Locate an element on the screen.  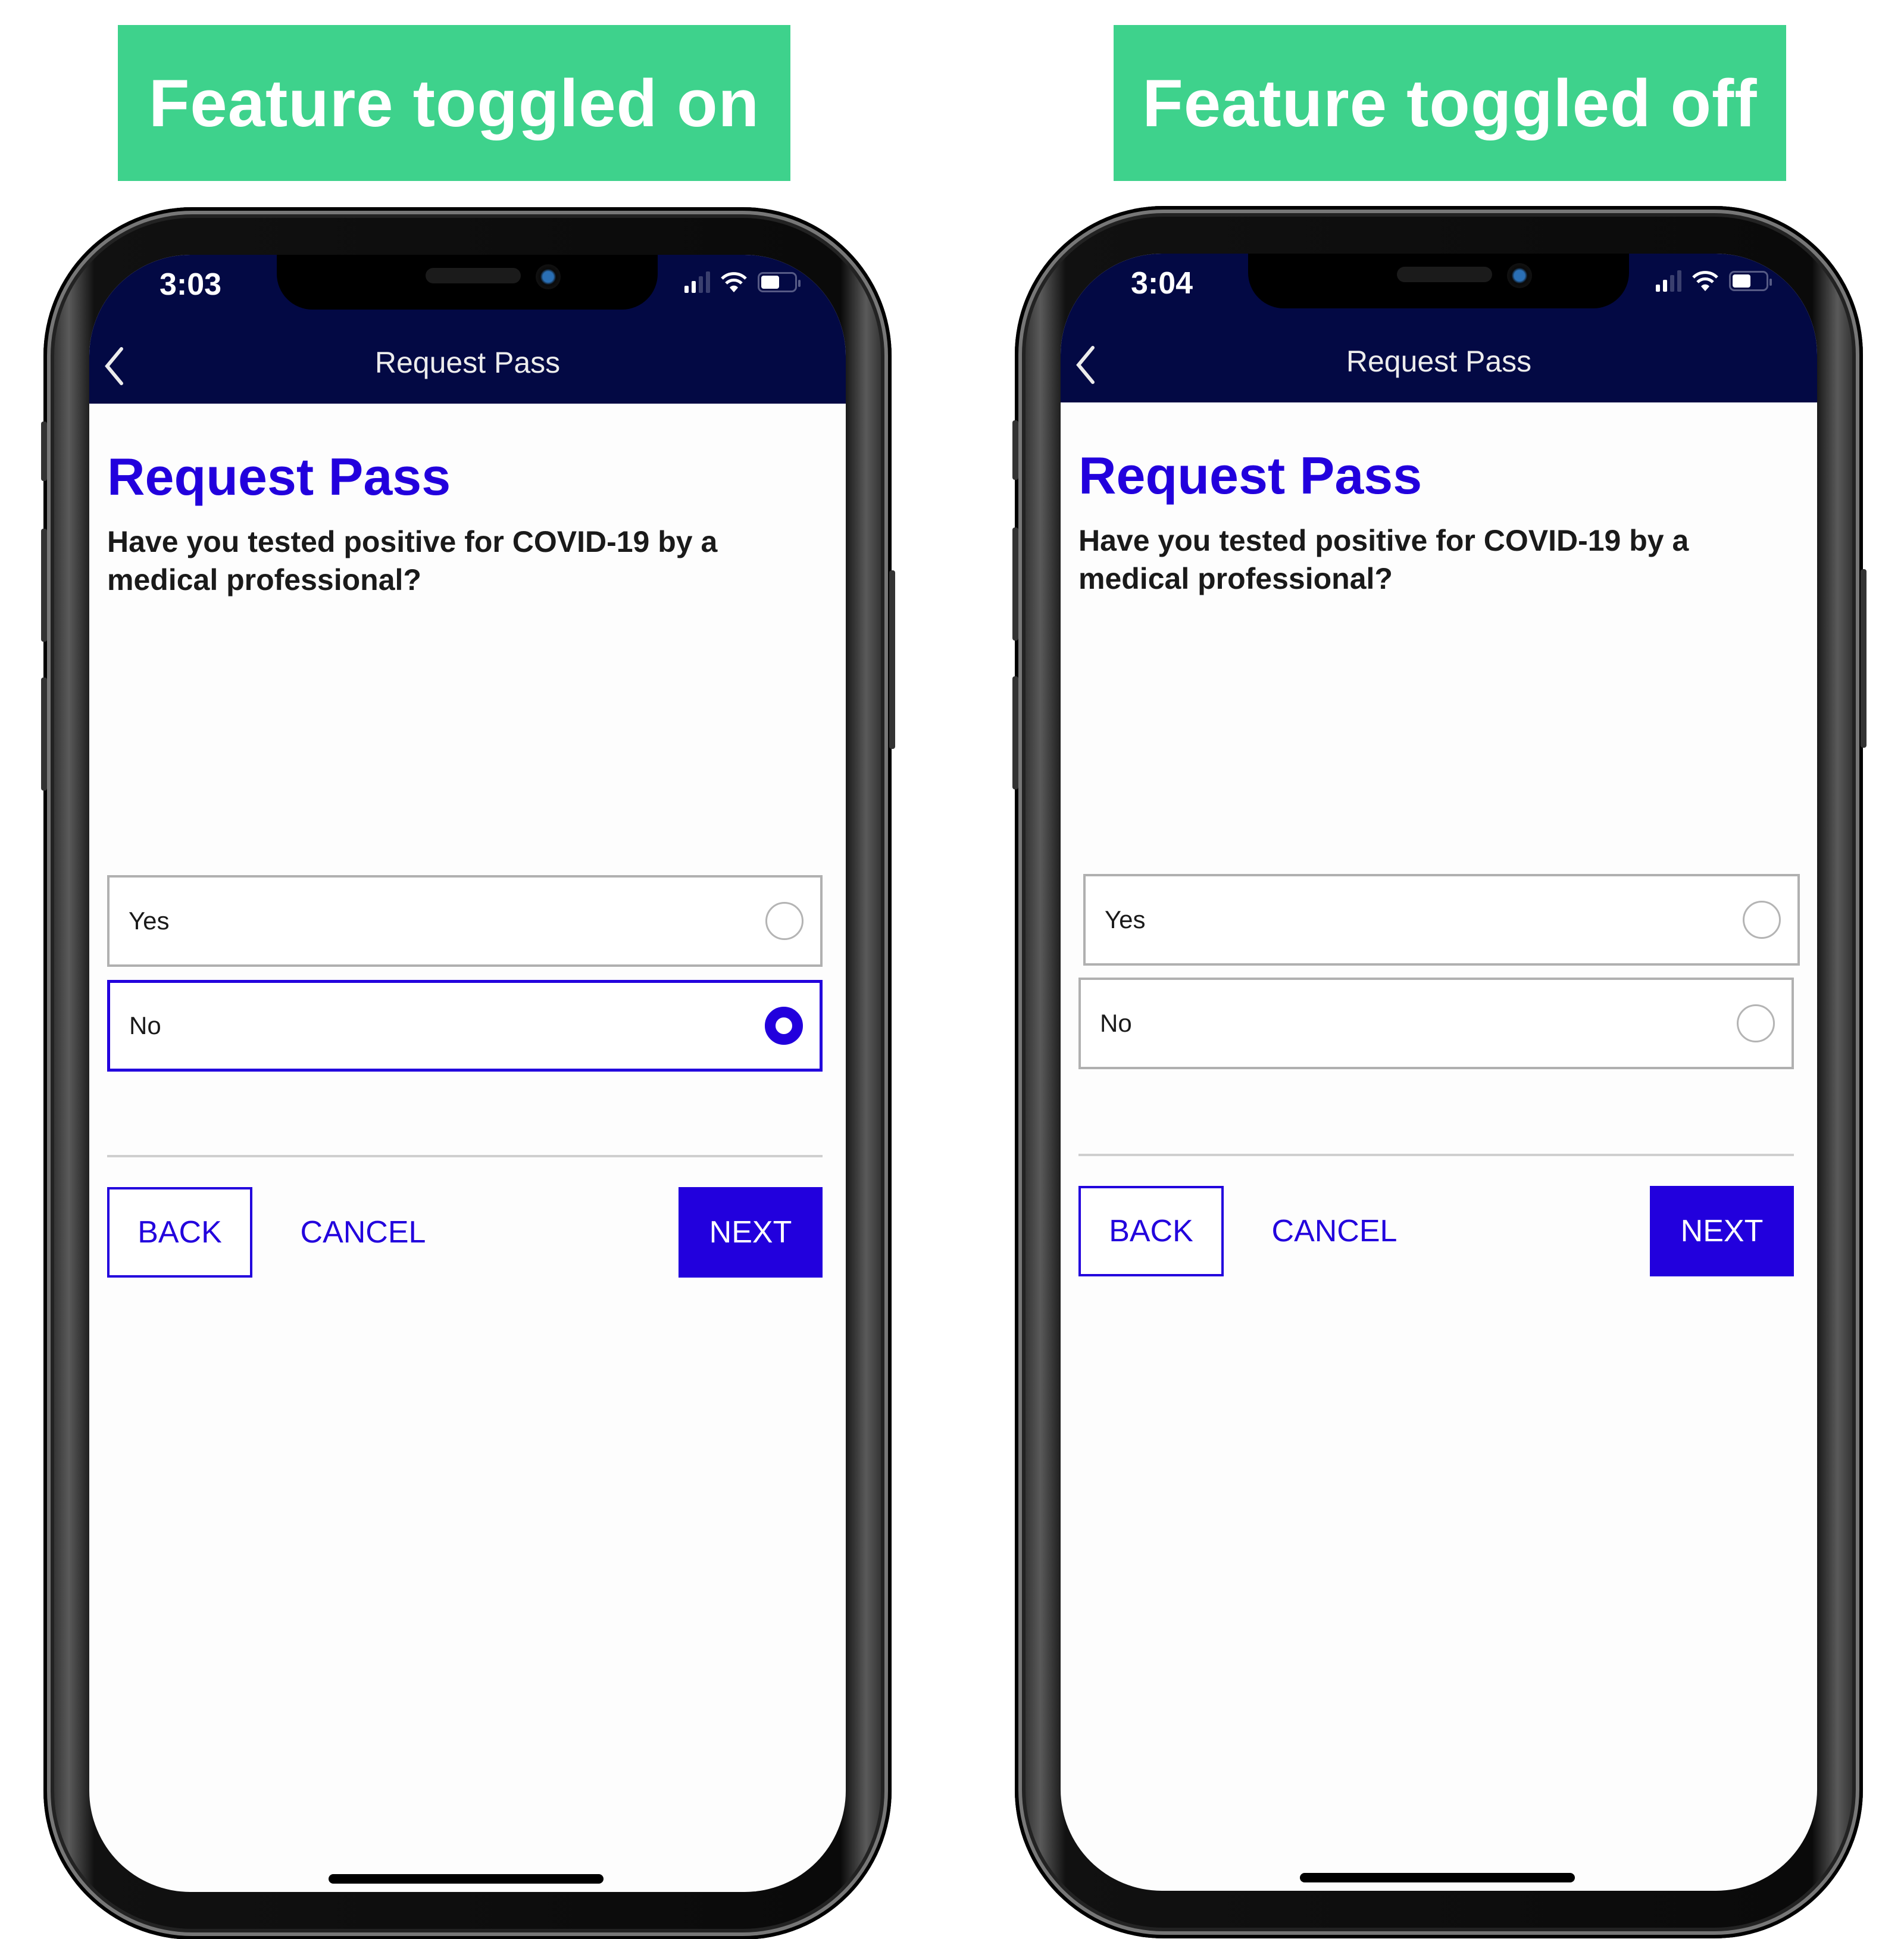
banner-feature-off: Feature toggled off is located at coordinates (1450, 103).